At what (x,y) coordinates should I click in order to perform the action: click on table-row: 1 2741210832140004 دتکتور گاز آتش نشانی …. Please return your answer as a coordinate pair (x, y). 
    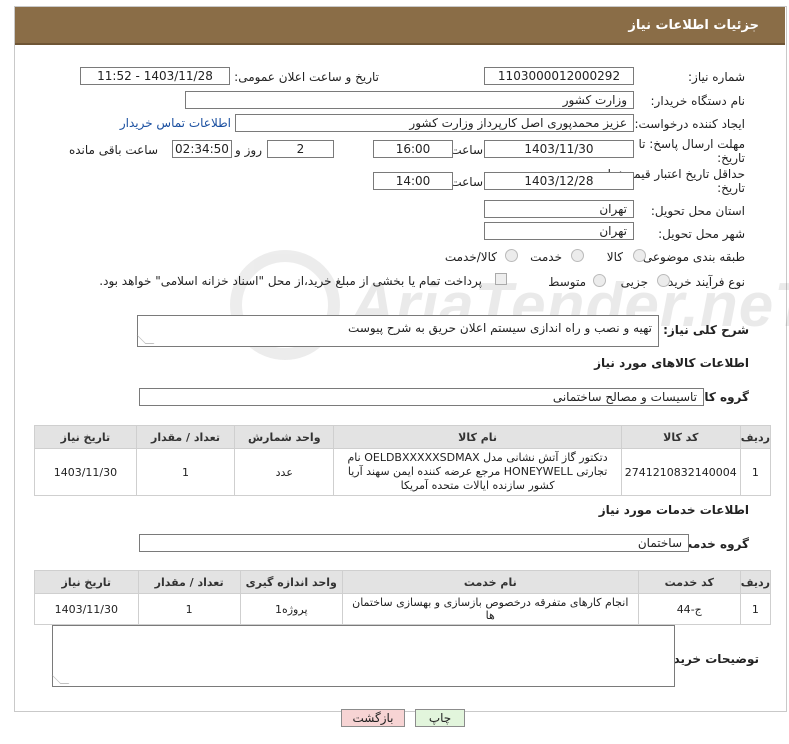
    Looking at the image, I should click on (403, 472).